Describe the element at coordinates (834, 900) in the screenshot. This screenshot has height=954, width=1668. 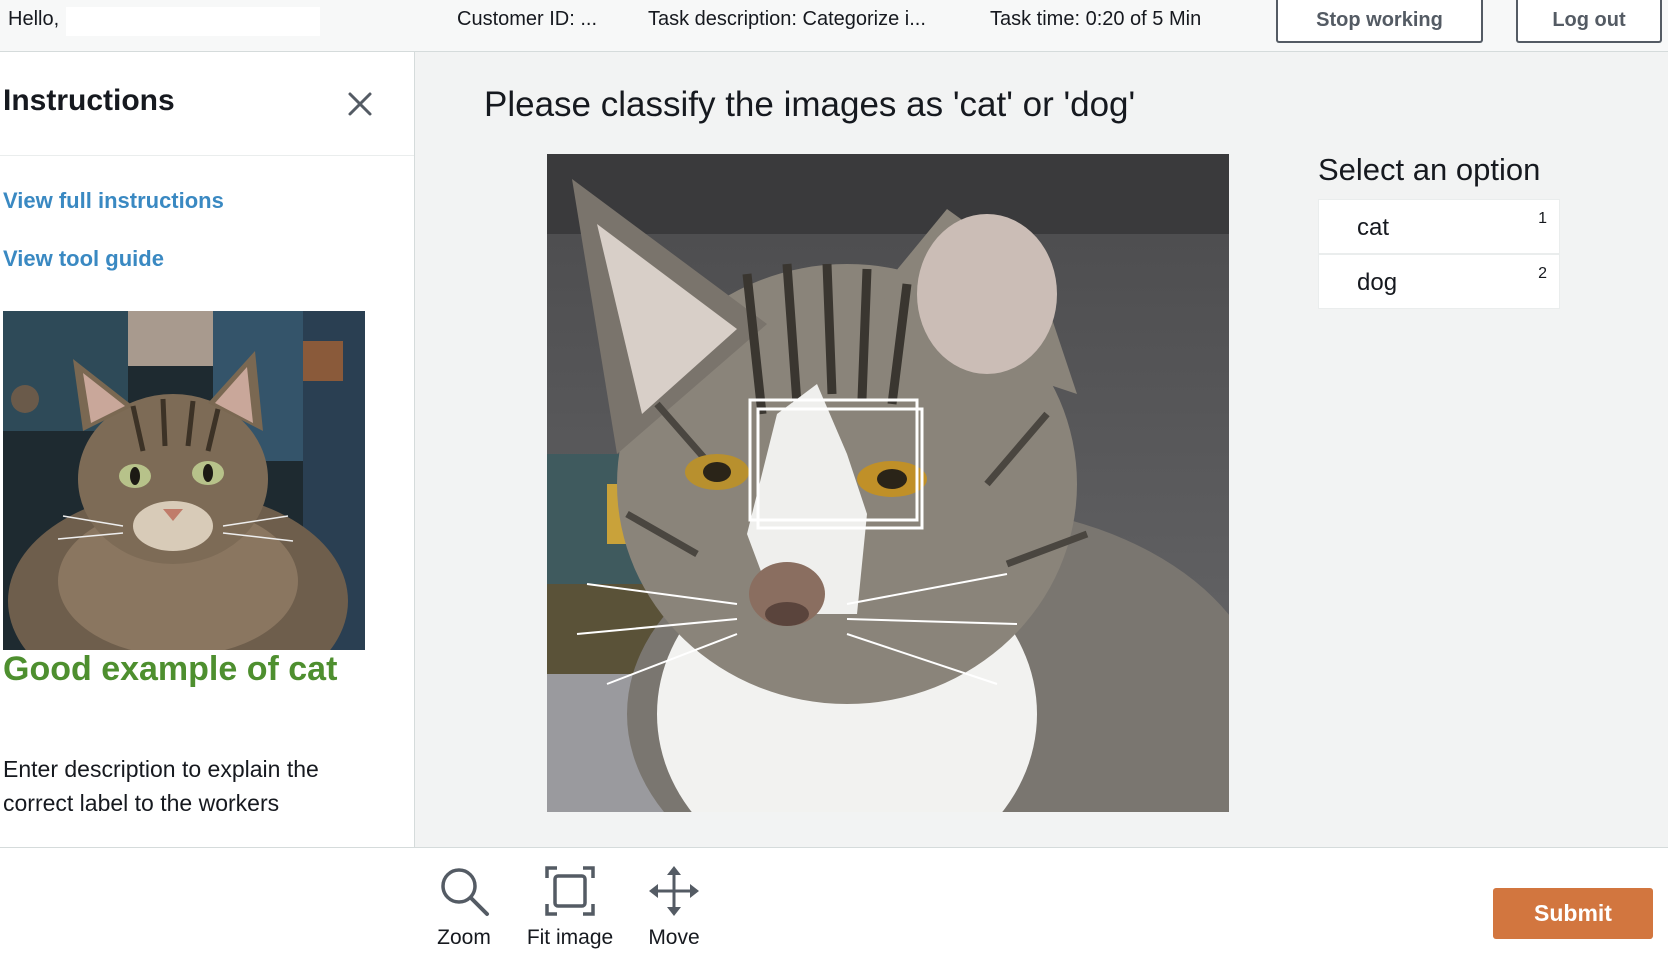
I see `bottom-toolbar: Zoom Fit image Move Submit` at that location.